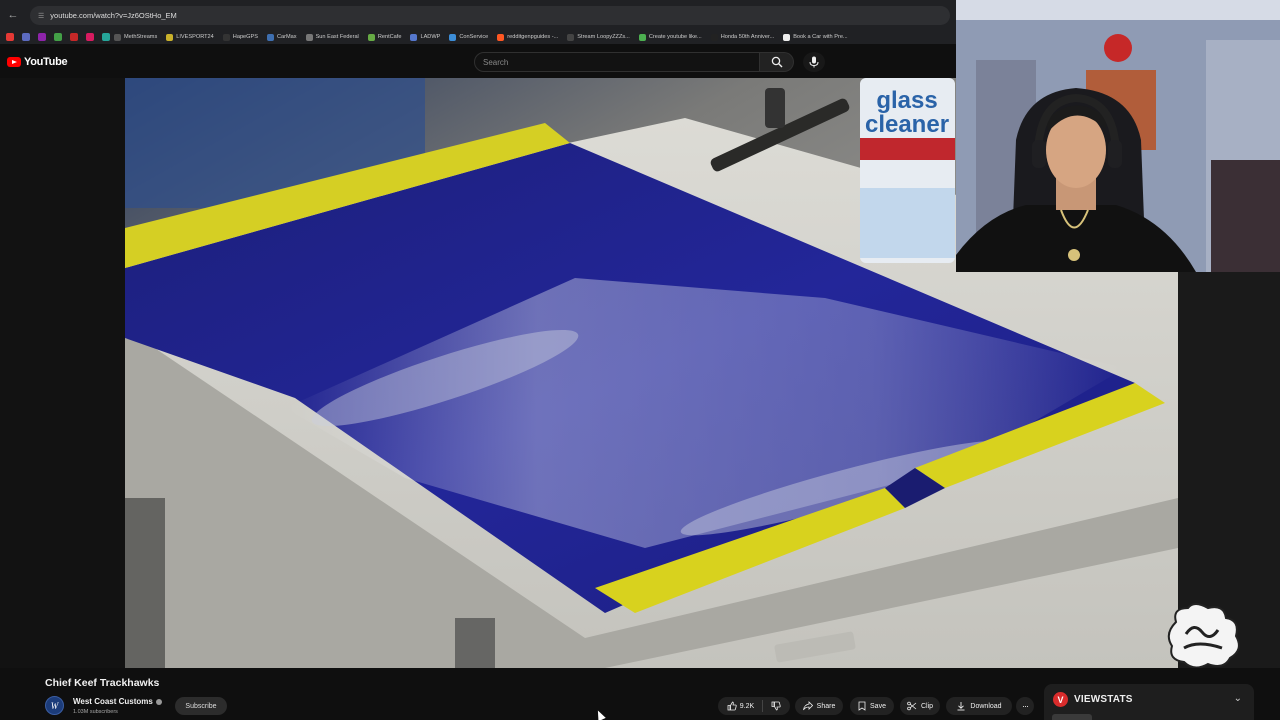  What do you see at coordinates (878, 706) in the screenshot?
I see `save-label: Save` at bounding box center [878, 706].